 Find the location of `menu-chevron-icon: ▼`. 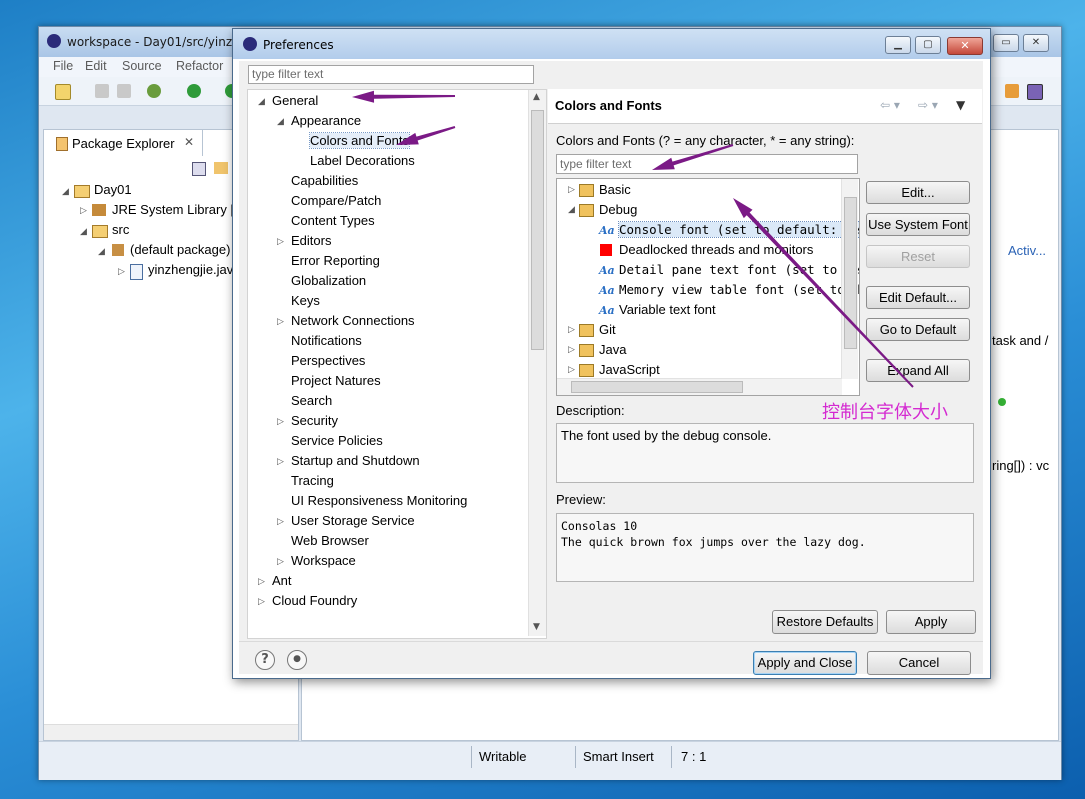

menu-chevron-icon: ▼ is located at coordinates (960, 105).